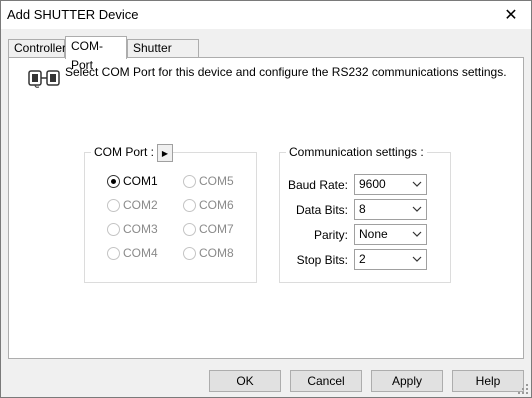  I want to click on tab-com-port: COM-Port, so click(96, 54).